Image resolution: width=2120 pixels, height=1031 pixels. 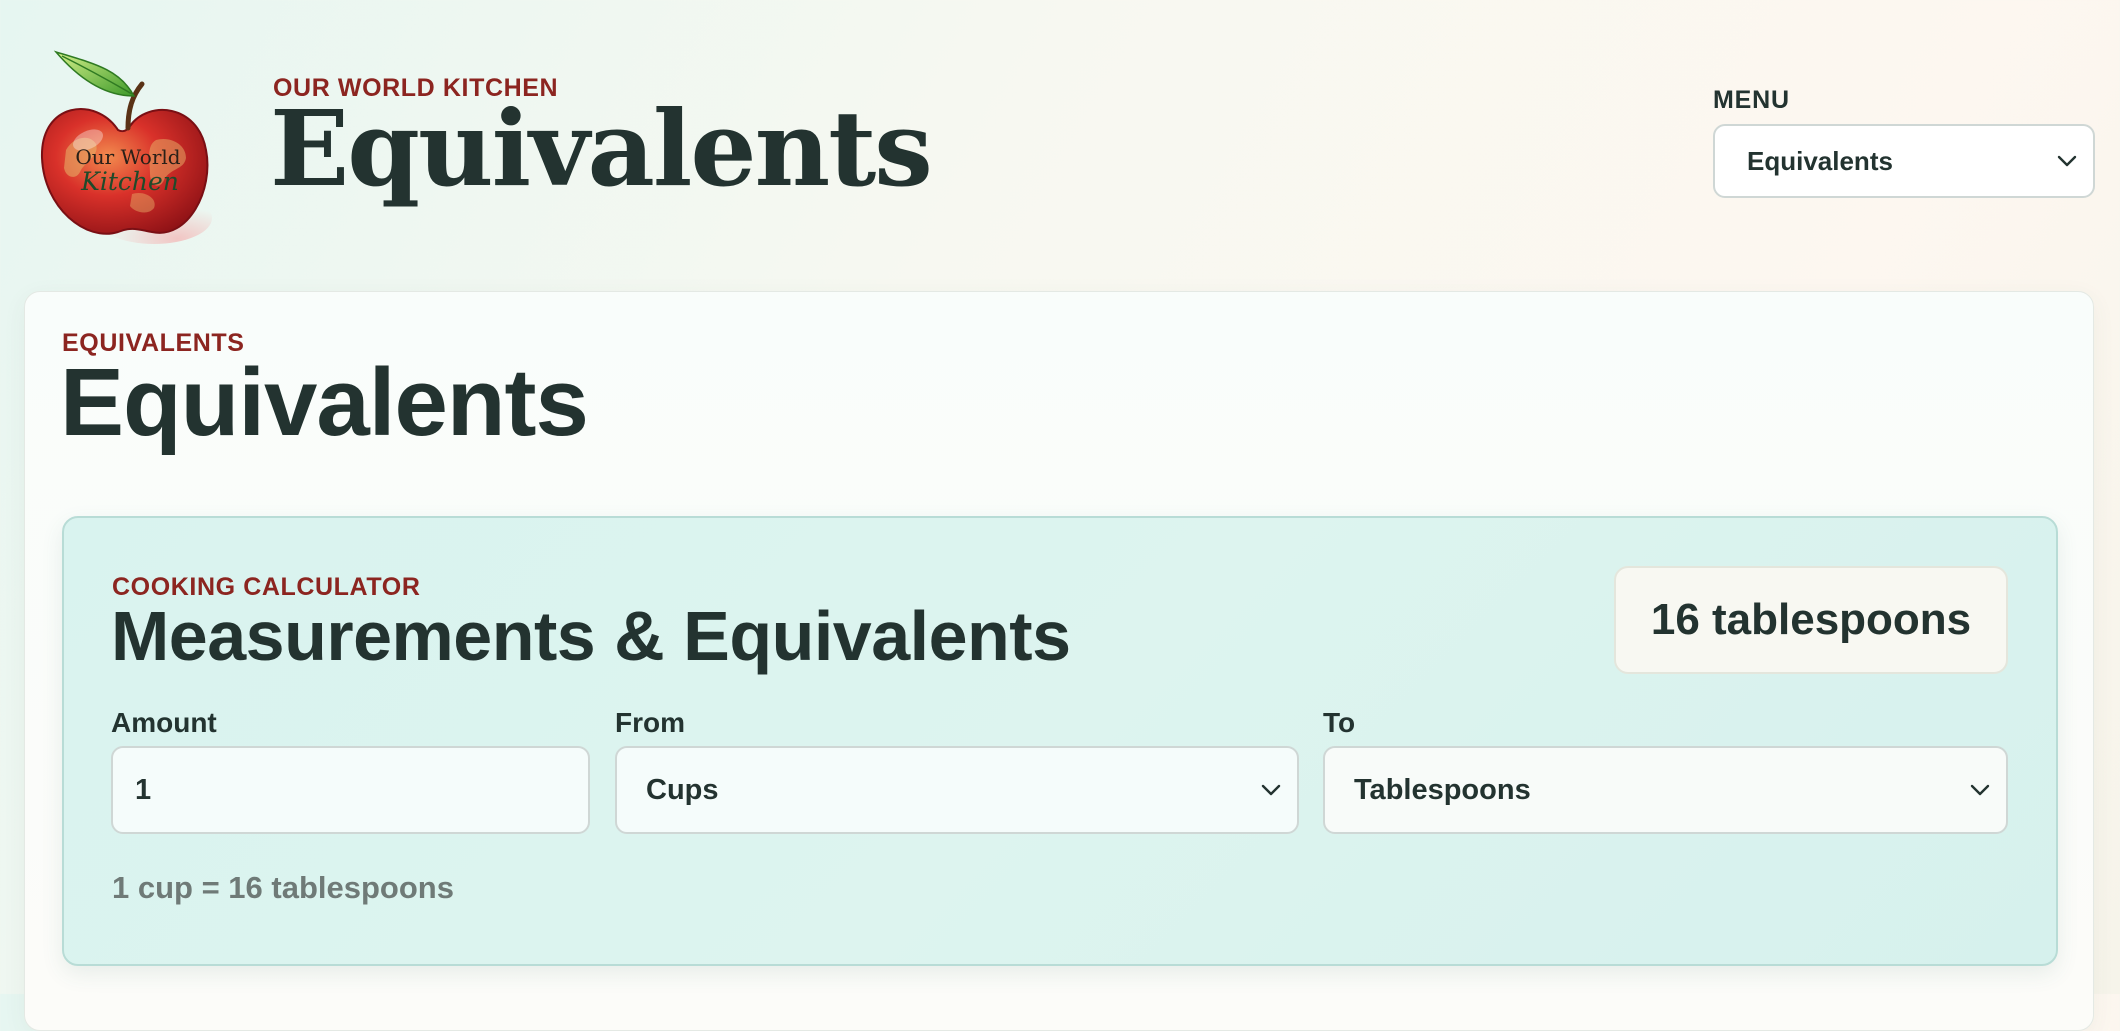 What do you see at coordinates (1665, 790) in the screenshot?
I see `to-unit-select: Tablespoons` at bounding box center [1665, 790].